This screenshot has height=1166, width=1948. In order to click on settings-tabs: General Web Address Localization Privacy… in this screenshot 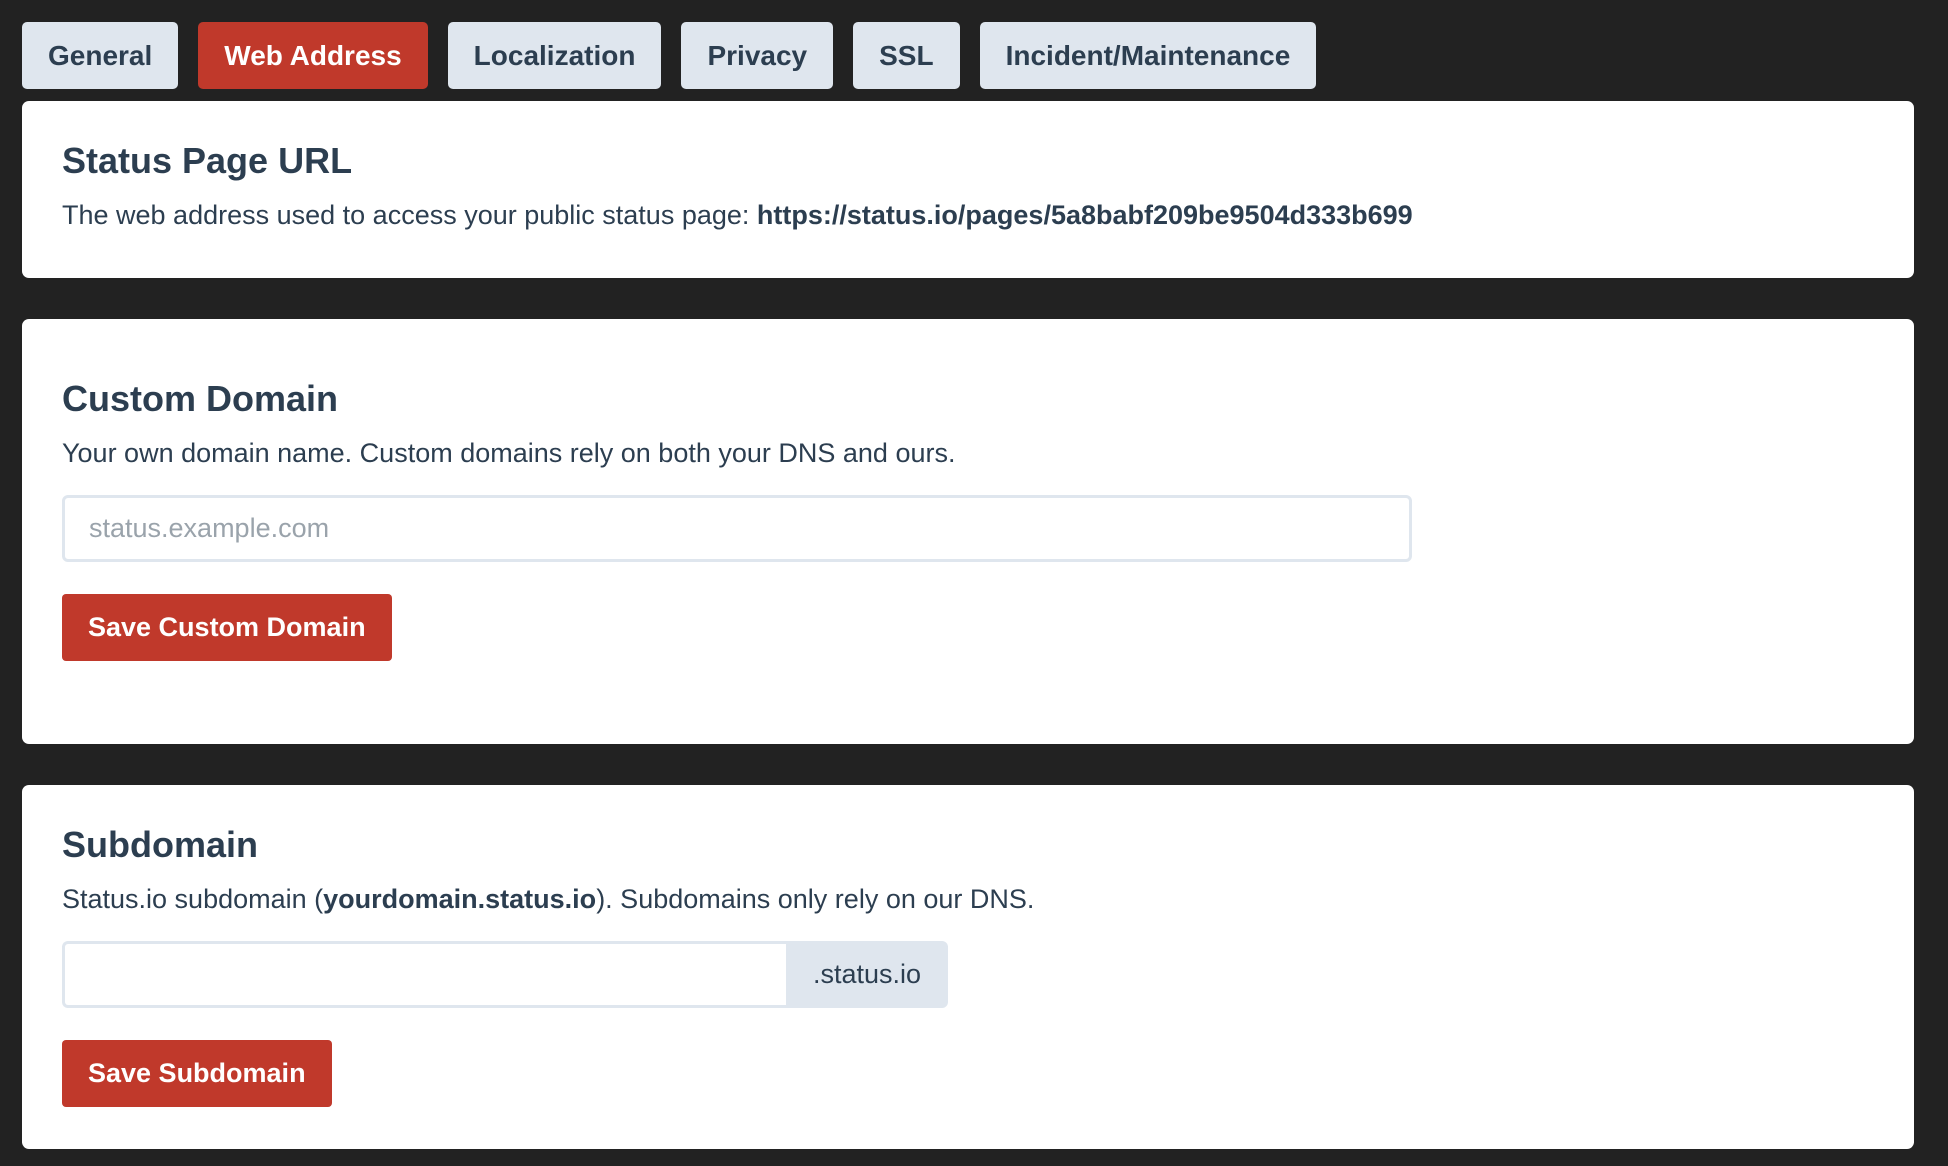, I will do `click(968, 55)`.